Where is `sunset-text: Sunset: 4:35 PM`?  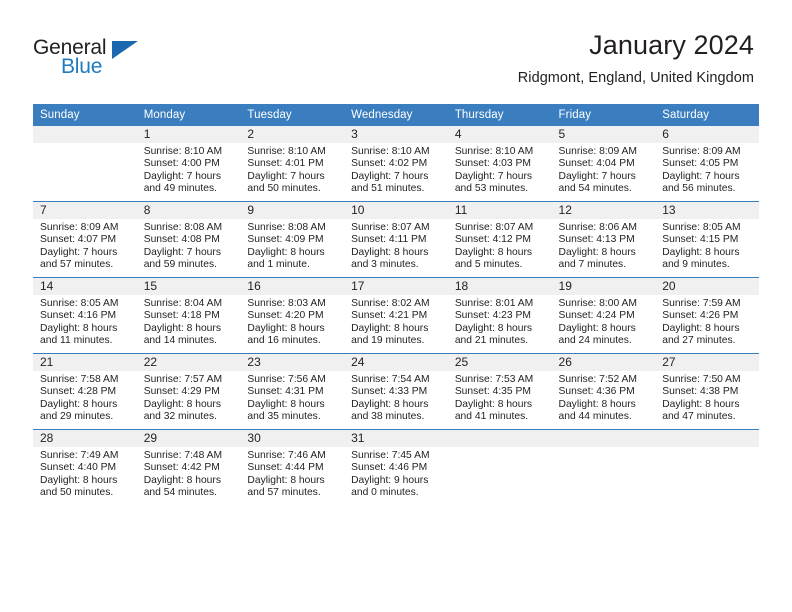
sunset-text: Sunset: 4:35 PM is located at coordinates (492, 392).